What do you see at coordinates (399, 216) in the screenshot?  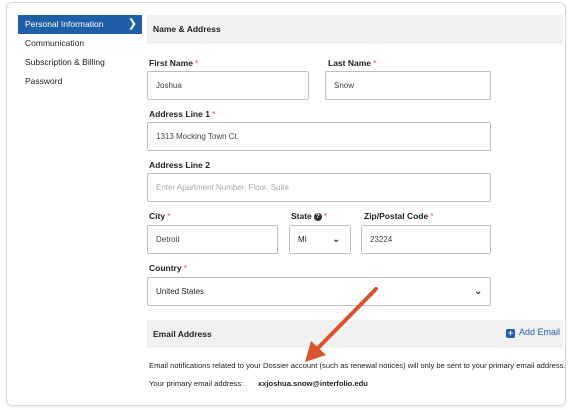 I see `zip-label: Zip/Postal Code *` at bounding box center [399, 216].